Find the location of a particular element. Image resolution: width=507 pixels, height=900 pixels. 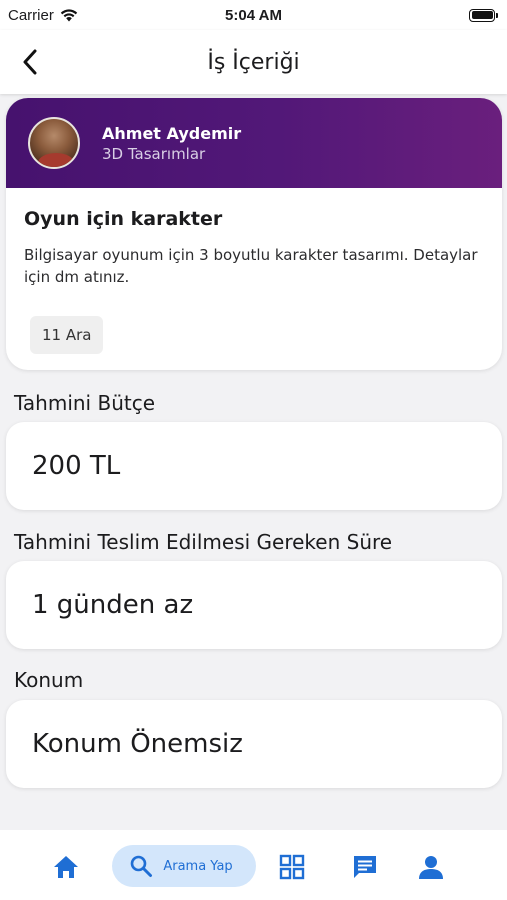

date-badge: 11 Ara is located at coordinates (67, 335).